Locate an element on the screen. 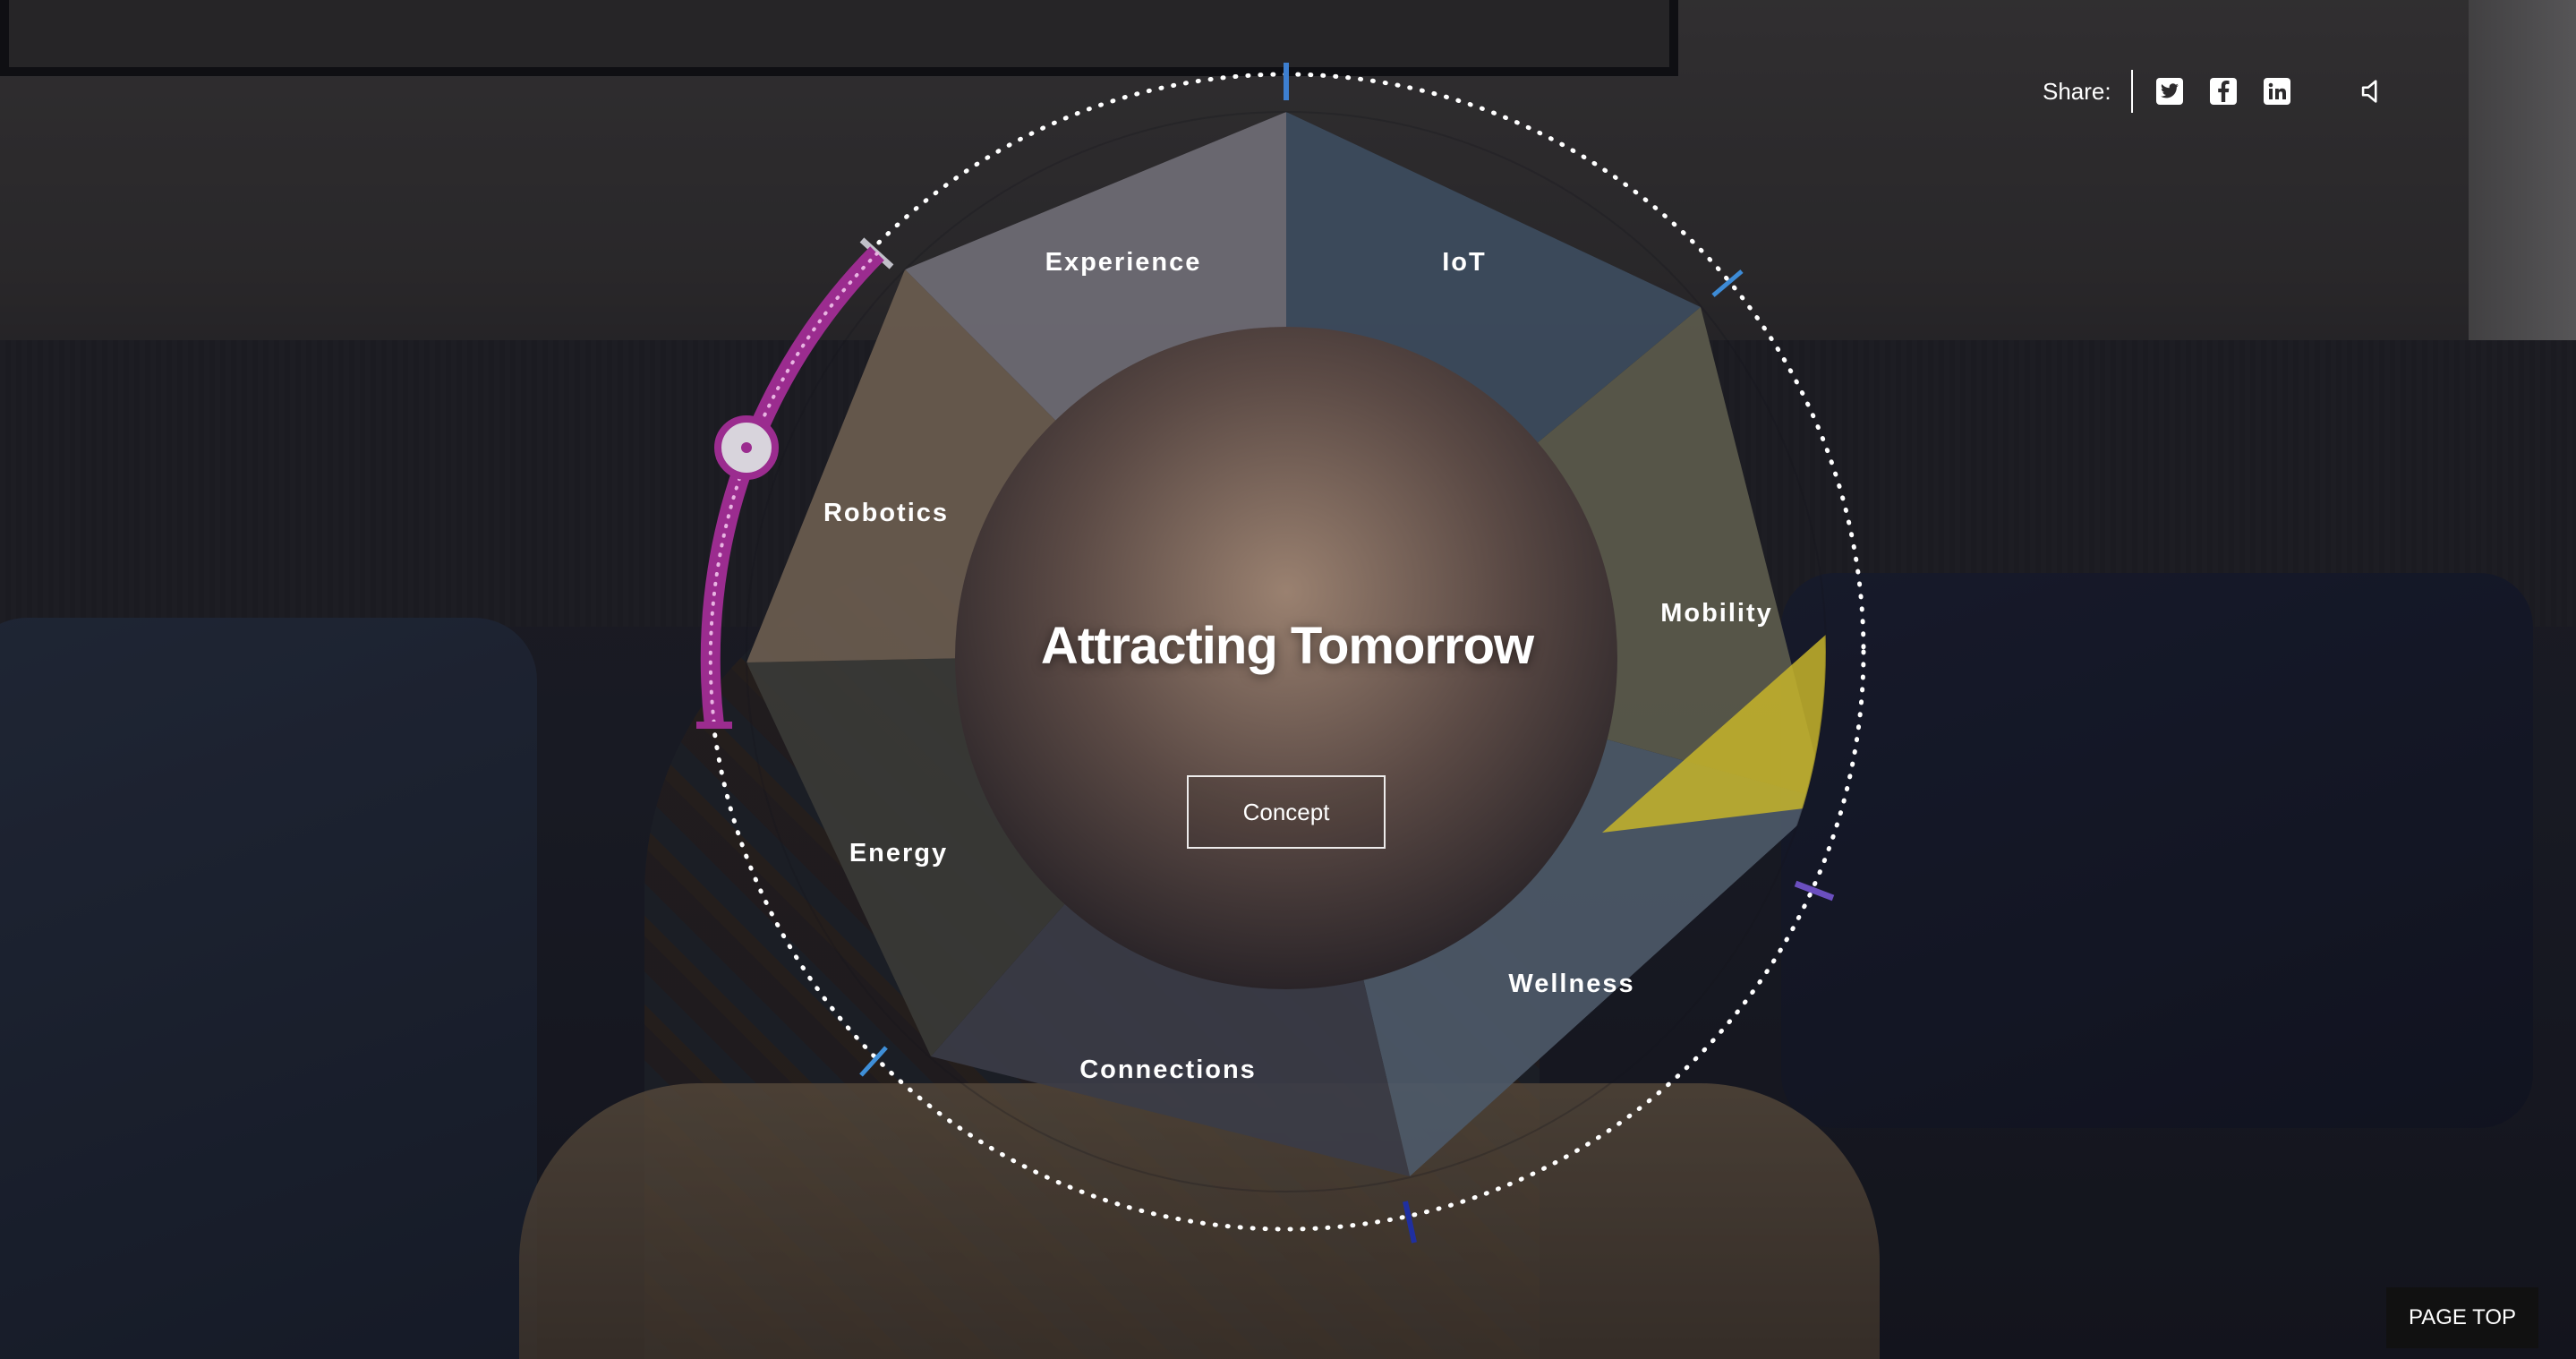  share-label: Share: is located at coordinates (2077, 91).